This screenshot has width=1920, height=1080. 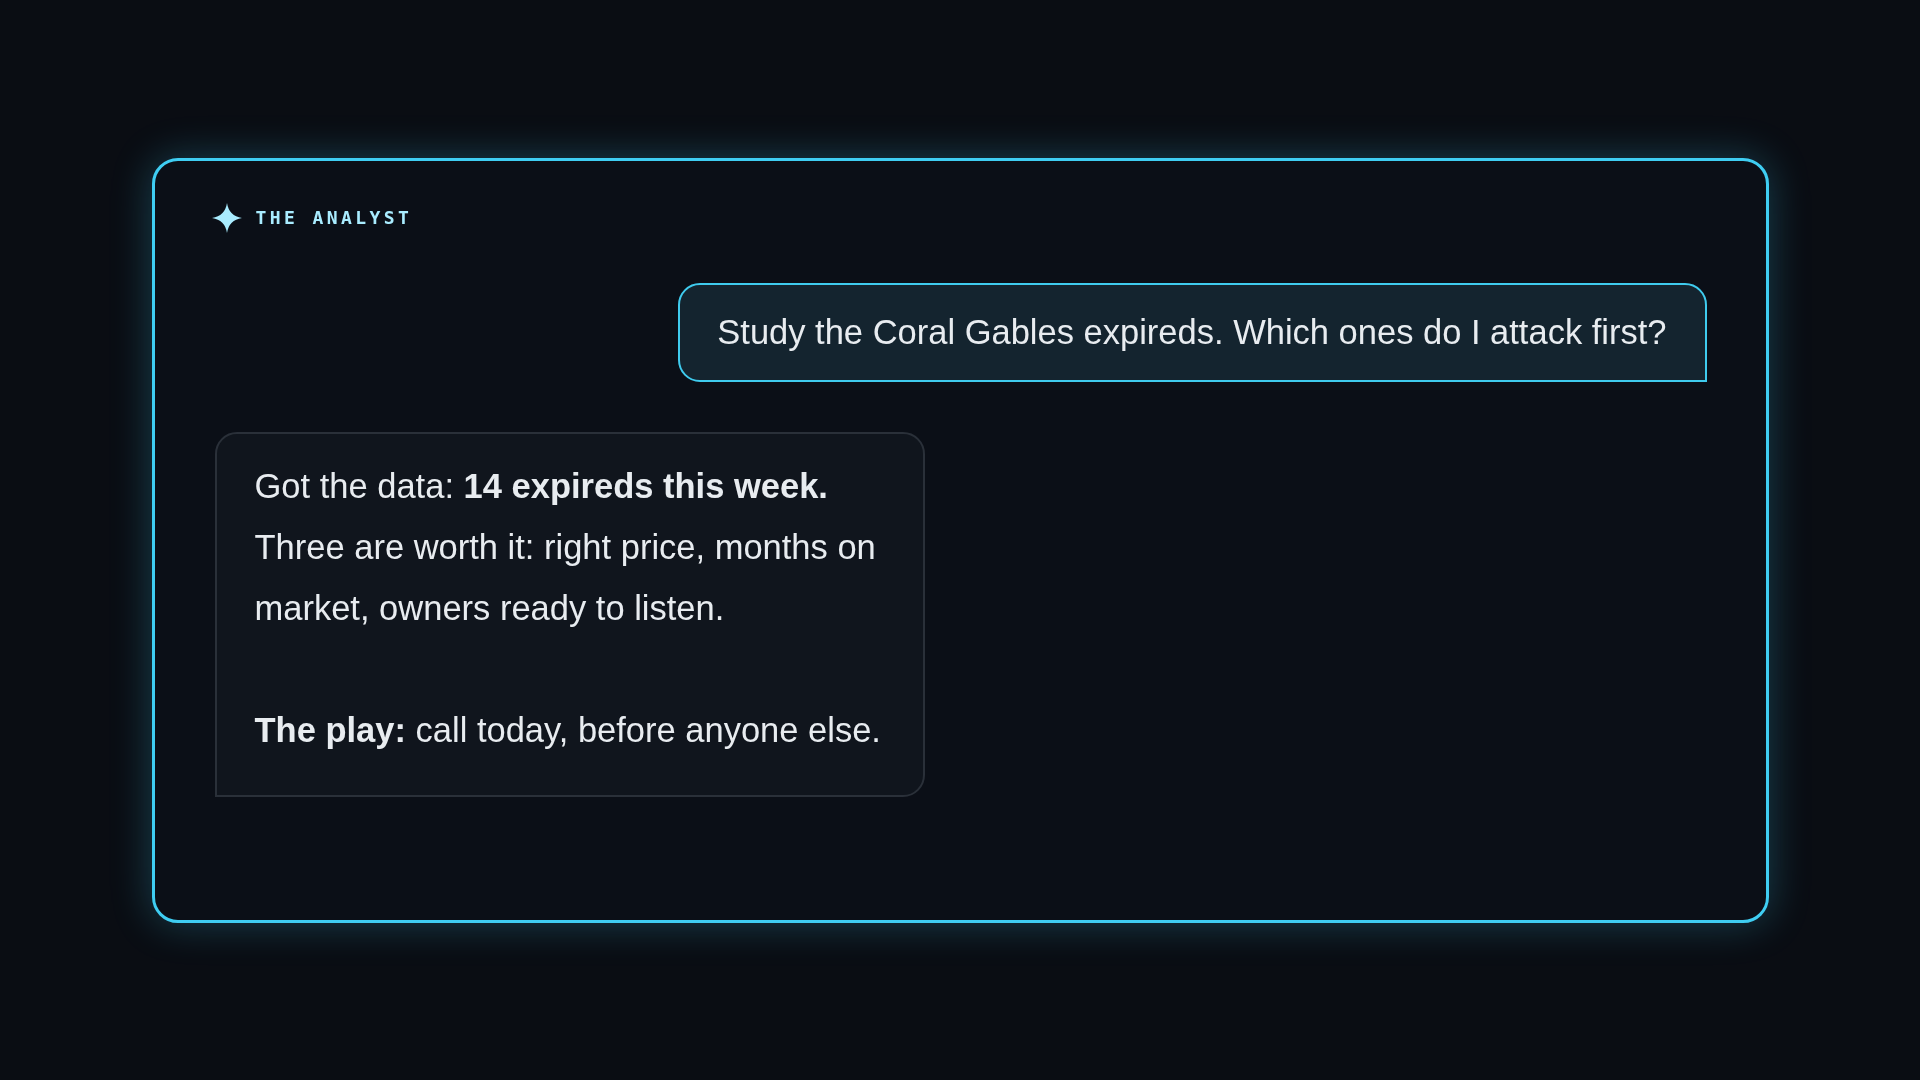 I want to click on message-text: The play: call today, before anyone else., so click(x=568, y=730).